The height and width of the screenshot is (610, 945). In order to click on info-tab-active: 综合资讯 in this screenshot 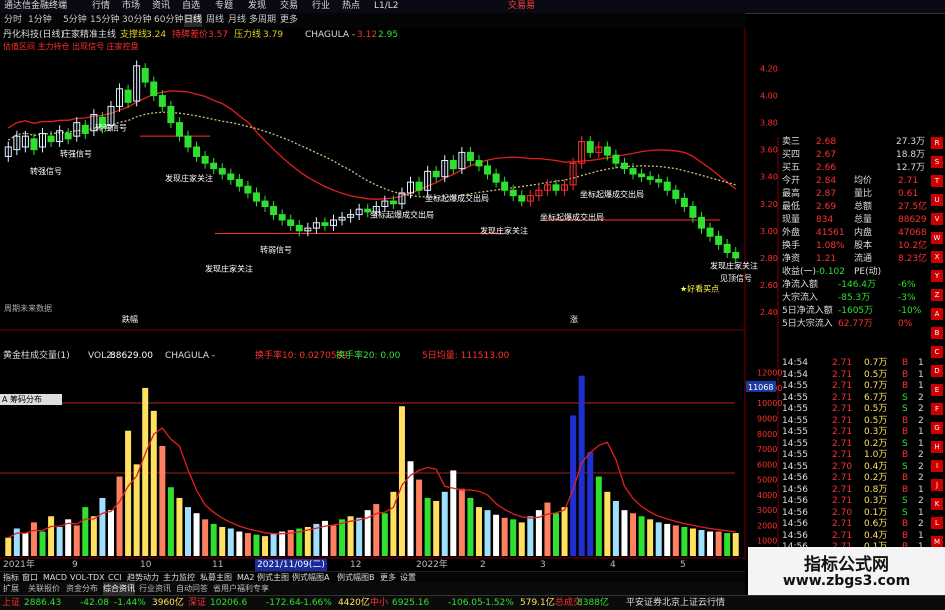, I will do `click(119, 588)`.